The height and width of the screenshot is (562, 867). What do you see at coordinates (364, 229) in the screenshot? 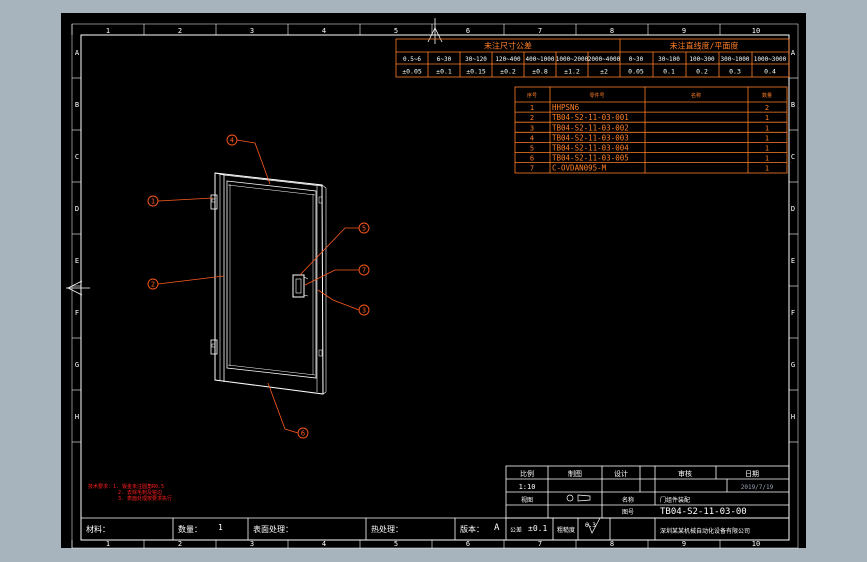
I see `balloon-number: 5` at bounding box center [364, 229].